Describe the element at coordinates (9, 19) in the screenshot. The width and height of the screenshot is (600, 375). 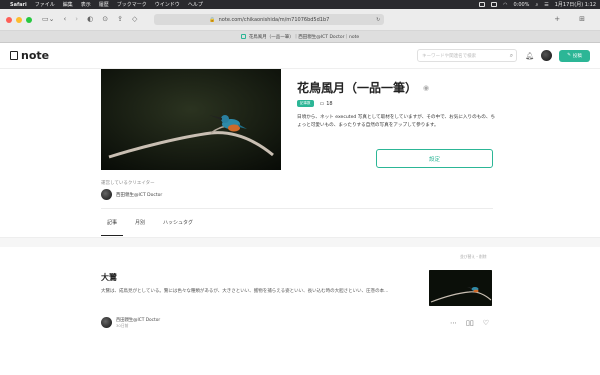
I see `close-window-button` at that location.